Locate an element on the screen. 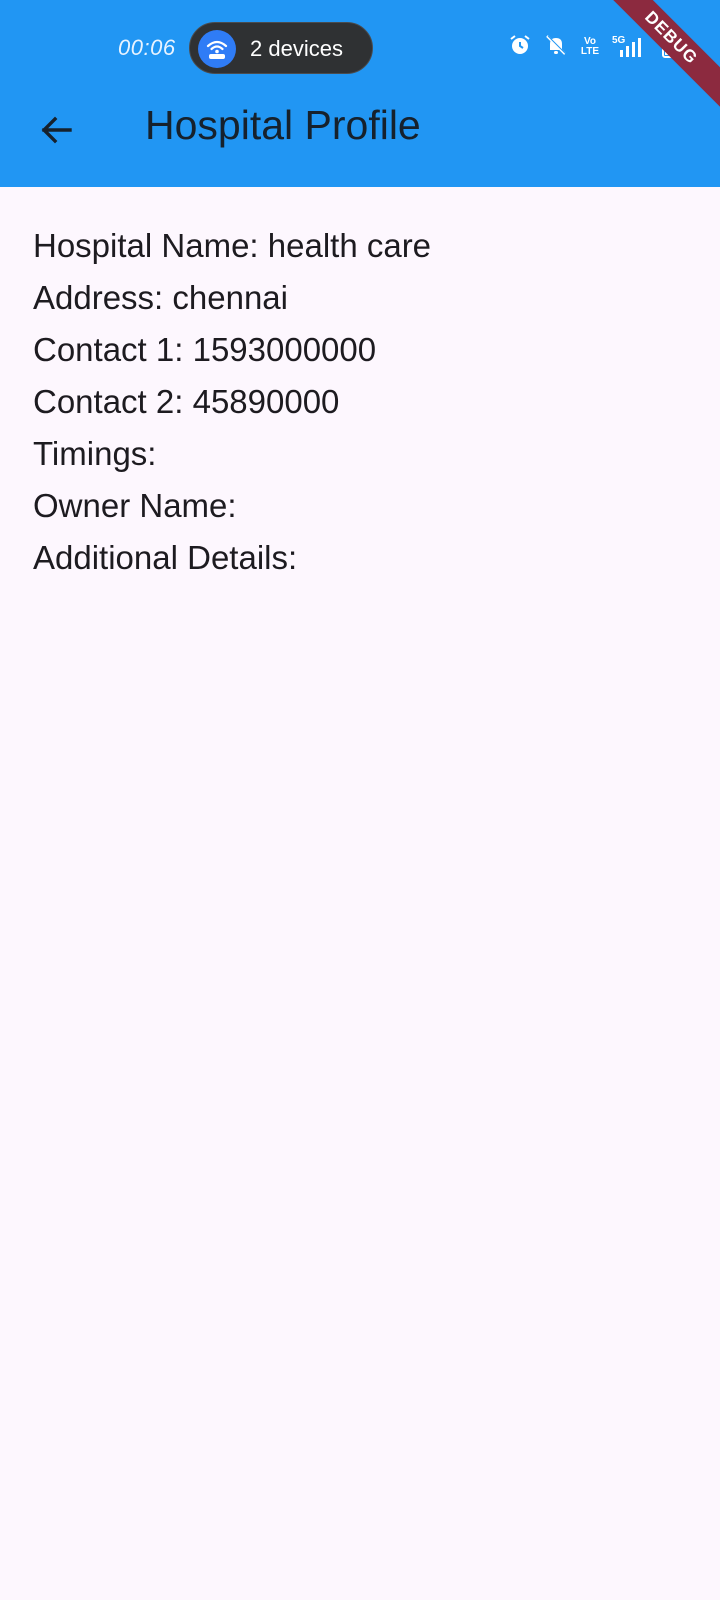 The width and height of the screenshot is (720, 1600). arrow-back-icon is located at coordinates (56, 130).